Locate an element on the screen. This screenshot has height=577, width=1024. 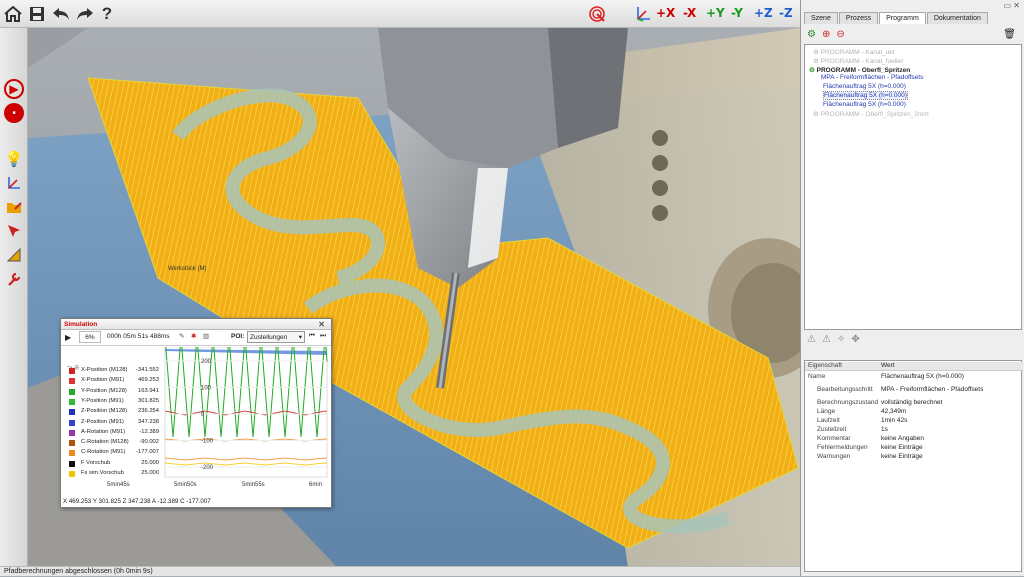
x-tick-label: 5min45s is located at coordinates (118, 485).